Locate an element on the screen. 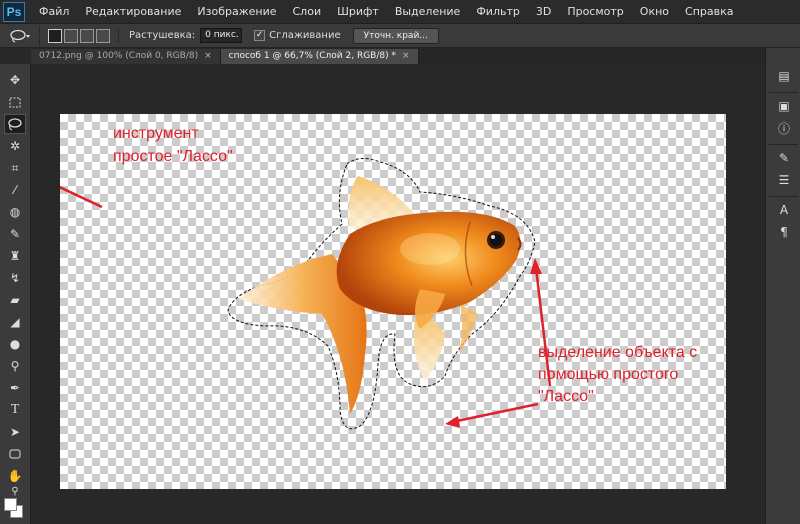 The image size is (800, 524). eraser-tool: ▰ is located at coordinates (15, 300).